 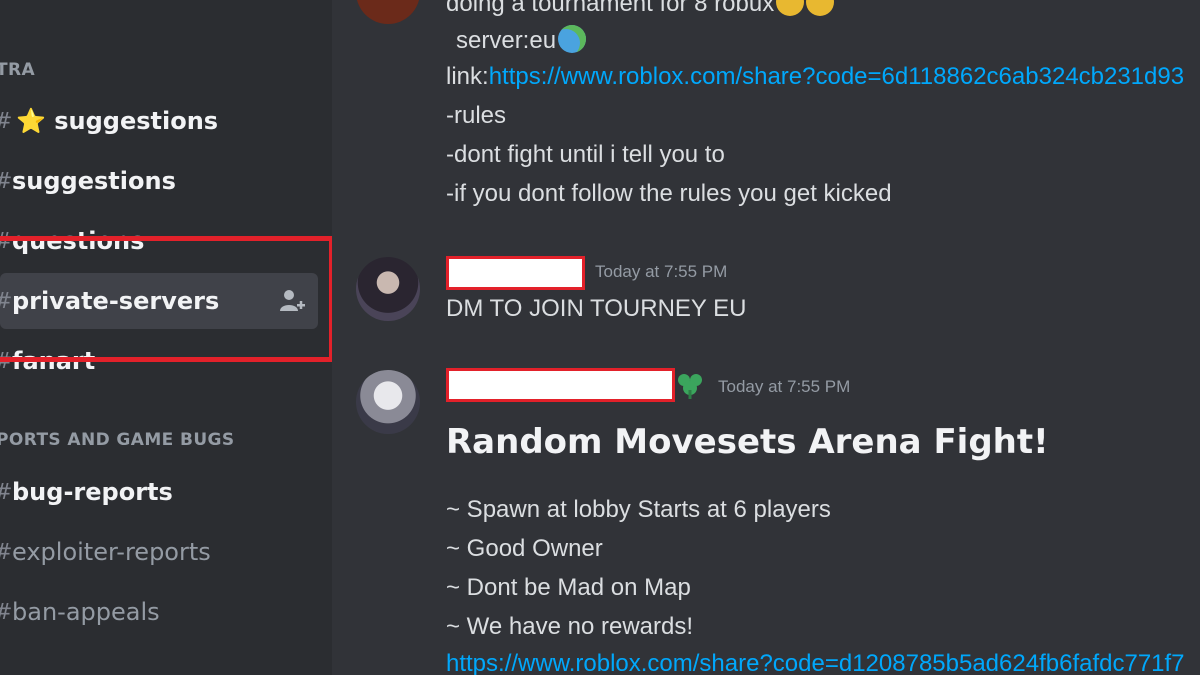 I want to click on message-line: -rules, so click(x=476, y=115).